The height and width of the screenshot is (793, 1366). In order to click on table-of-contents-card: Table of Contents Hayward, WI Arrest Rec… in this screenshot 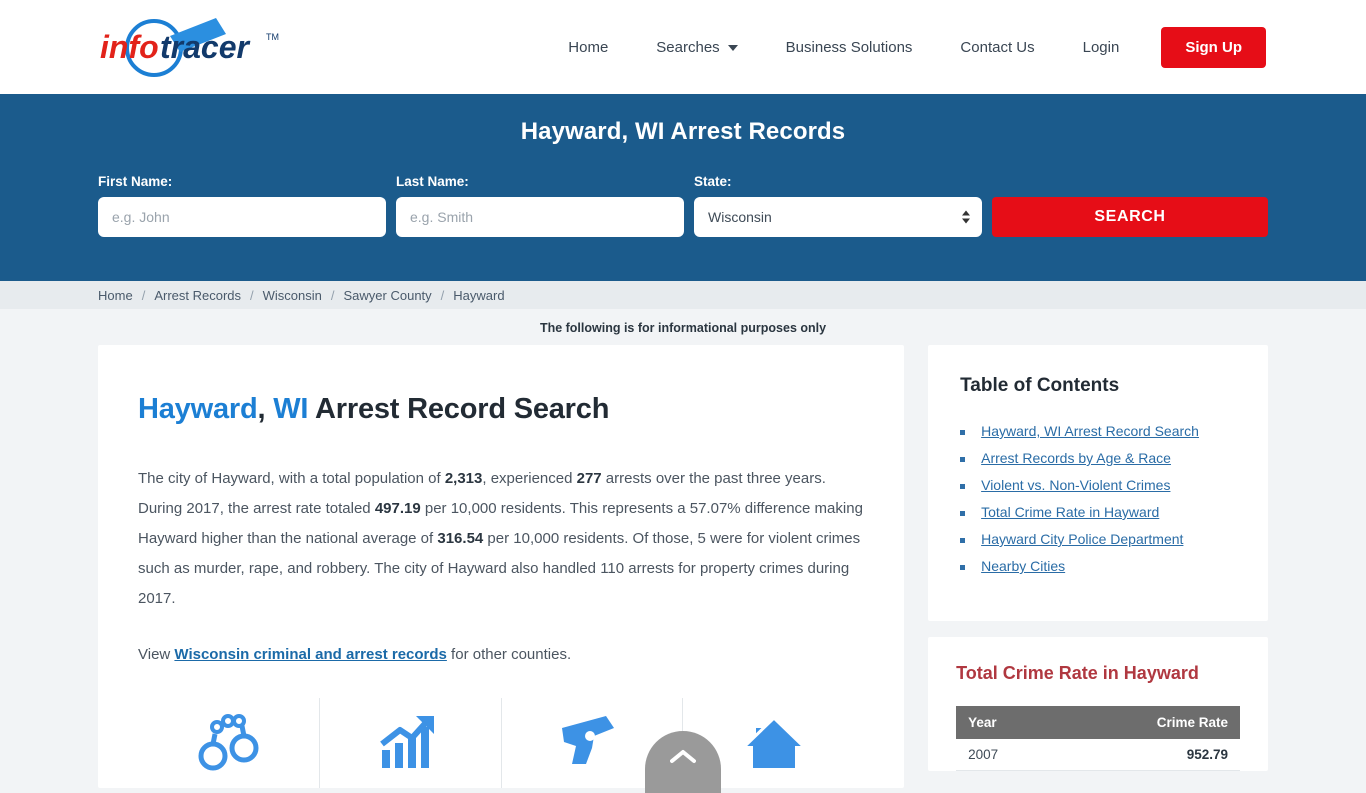, I will do `click(1098, 483)`.